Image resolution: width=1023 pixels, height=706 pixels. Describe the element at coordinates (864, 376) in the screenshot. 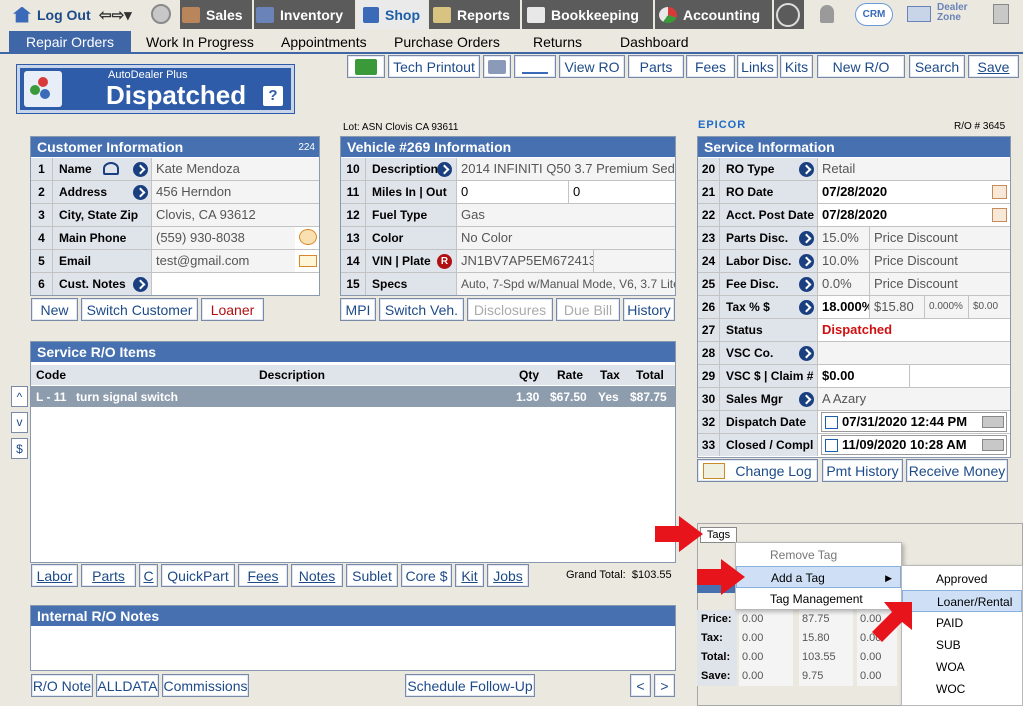

I see `vsc-amount-input: $0.00` at that location.